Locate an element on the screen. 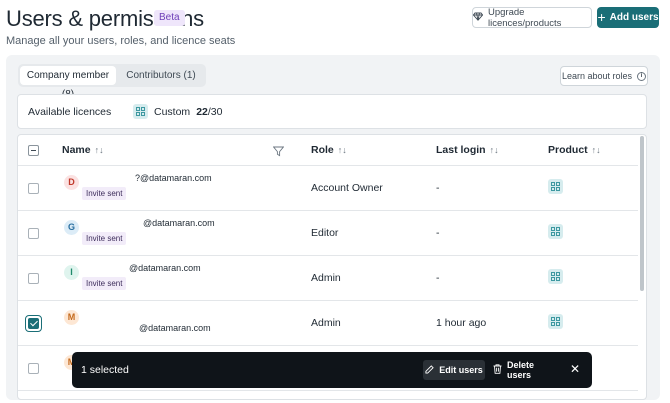 This screenshot has width=670, height=403. pencil-icon is located at coordinates (429, 370).